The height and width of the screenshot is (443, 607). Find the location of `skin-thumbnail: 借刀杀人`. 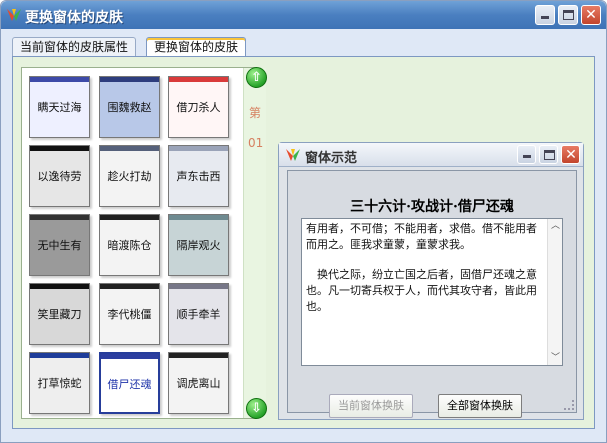

skin-thumbnail: 借刀杀人 is located at coordinates (198, 107).